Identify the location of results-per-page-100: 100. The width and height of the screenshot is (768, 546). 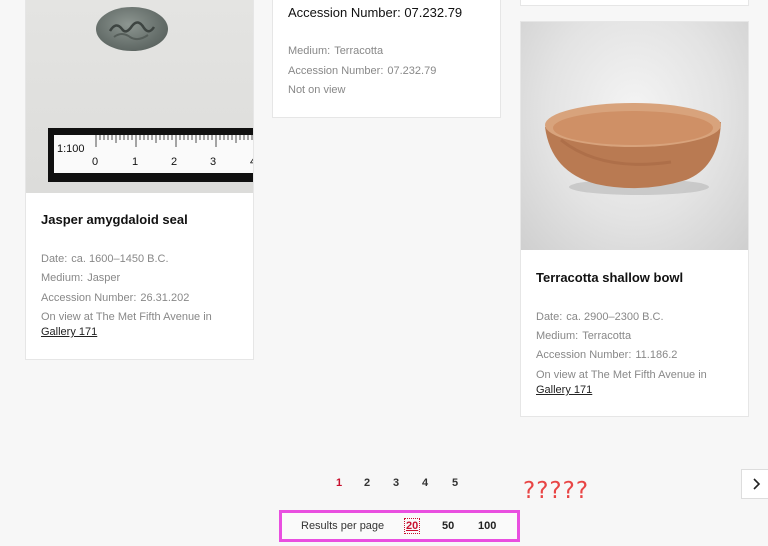
(487, 526).